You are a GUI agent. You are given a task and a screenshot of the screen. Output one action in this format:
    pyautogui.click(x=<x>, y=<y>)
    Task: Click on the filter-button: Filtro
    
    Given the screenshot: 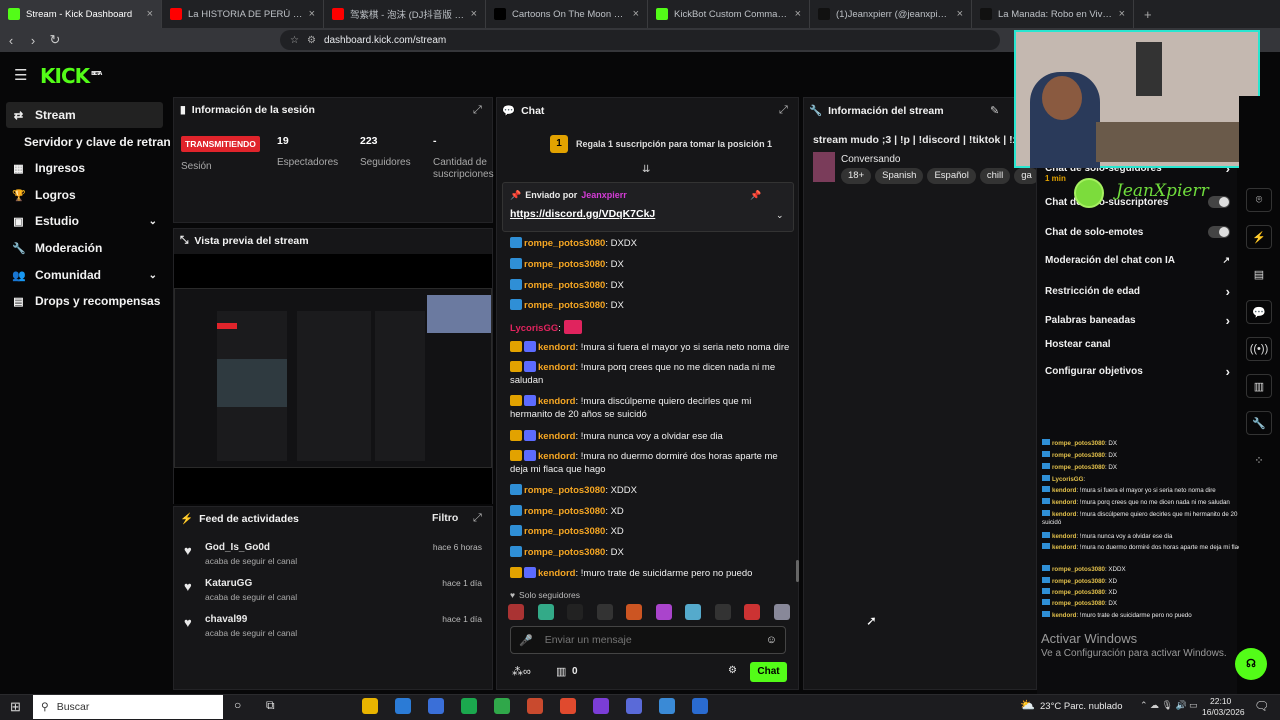 What is the action you would take?
    pyautogui.click(x=445, y=518)
    